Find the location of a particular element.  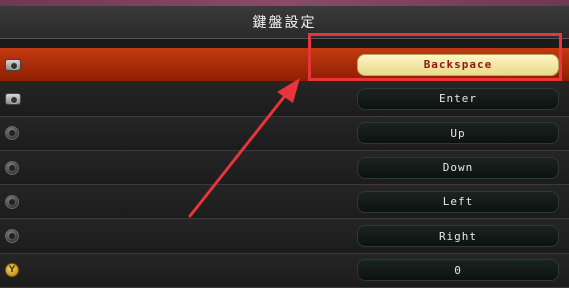

keybinding-row-up: Up is located at coordinates (284, 133).